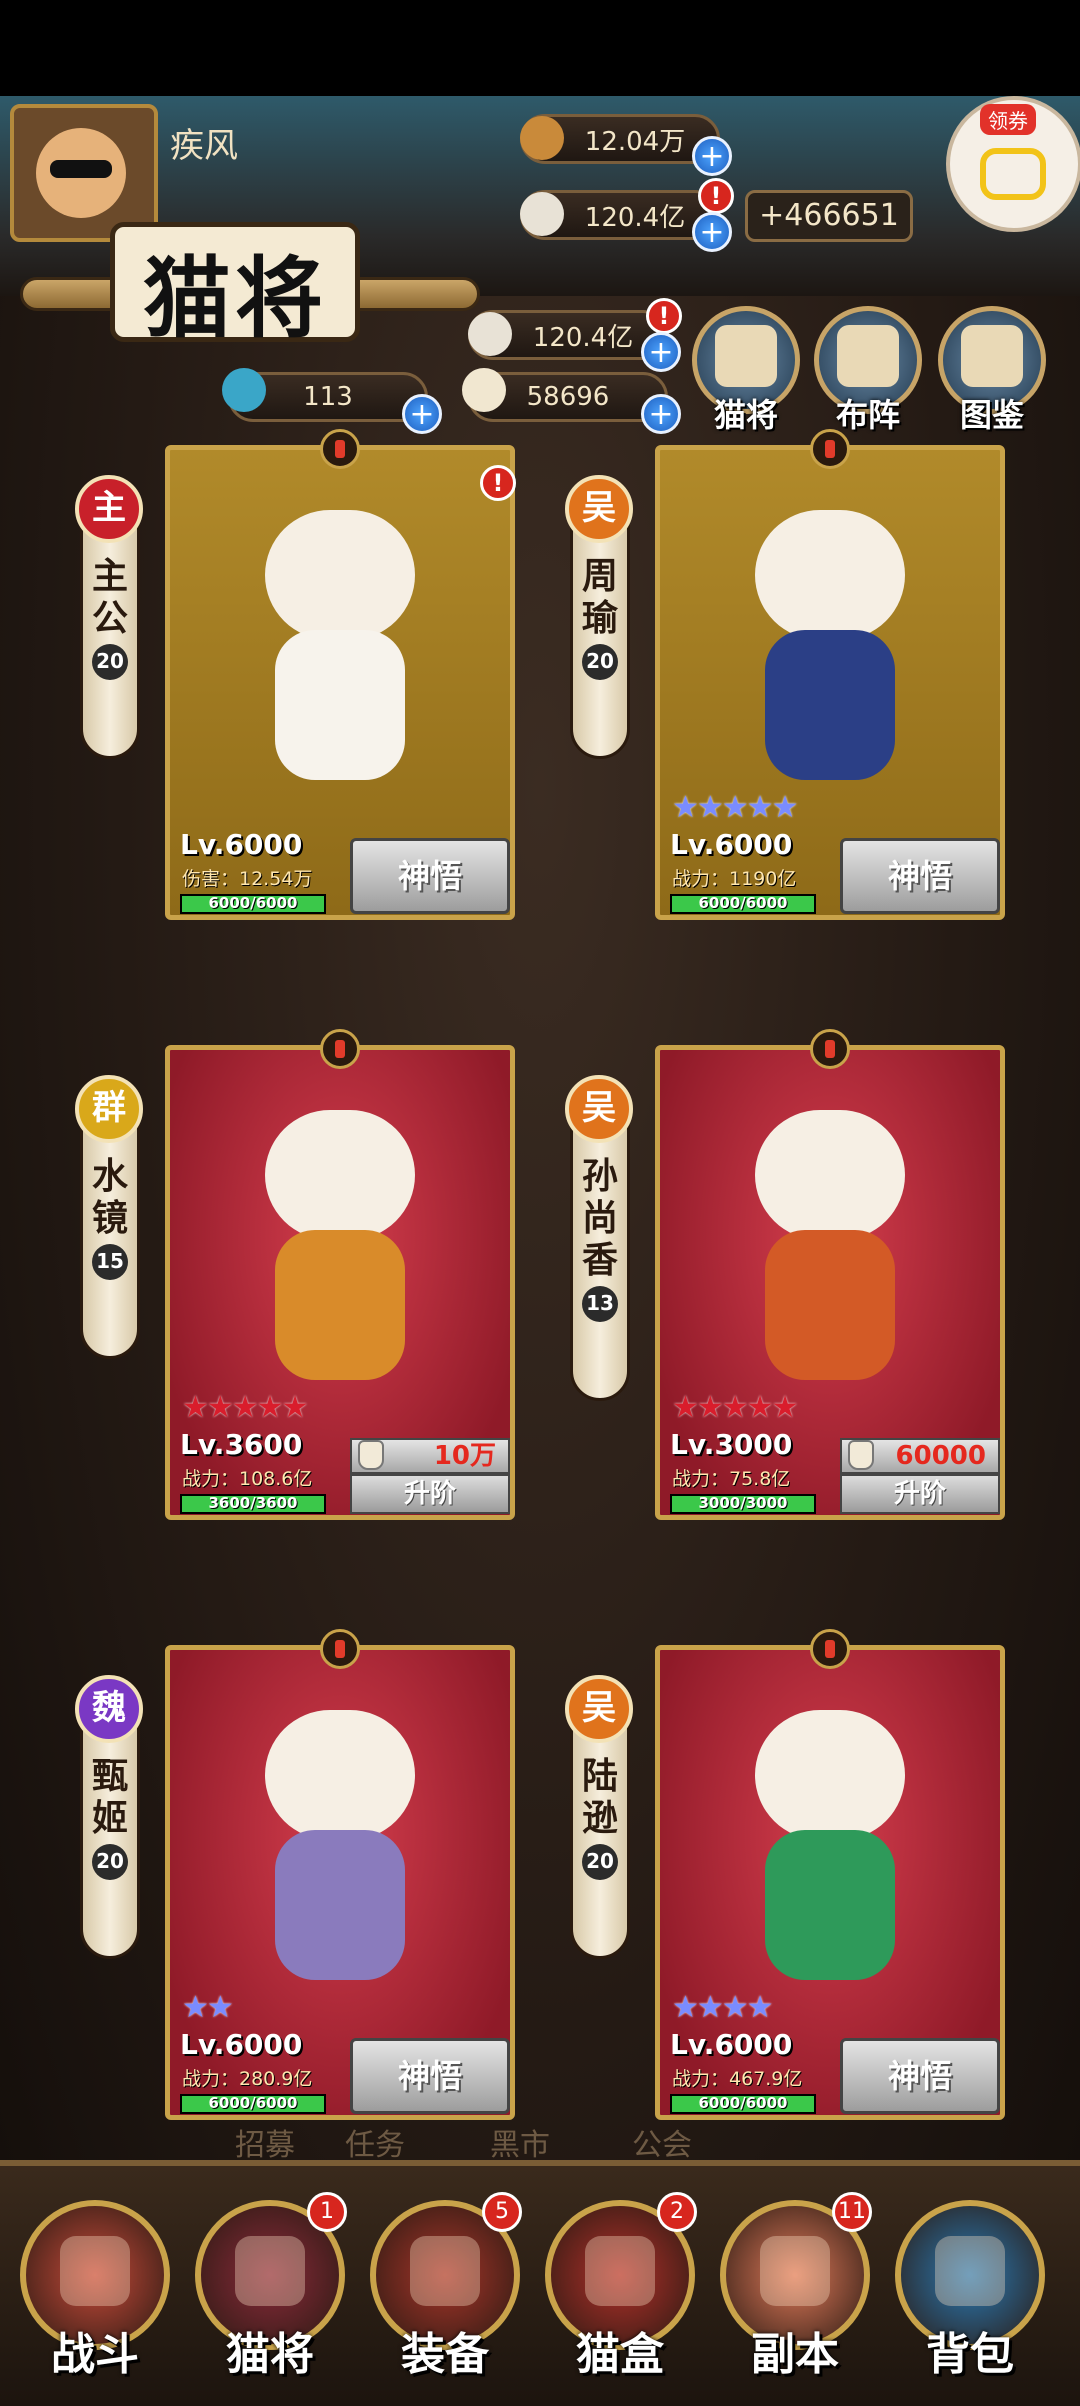 The width and height of the screenshot is (1080, 2406). Describe the element at coordinates (109, 1176) in the screenshot. I see `hero-name-char: 水` at that location.